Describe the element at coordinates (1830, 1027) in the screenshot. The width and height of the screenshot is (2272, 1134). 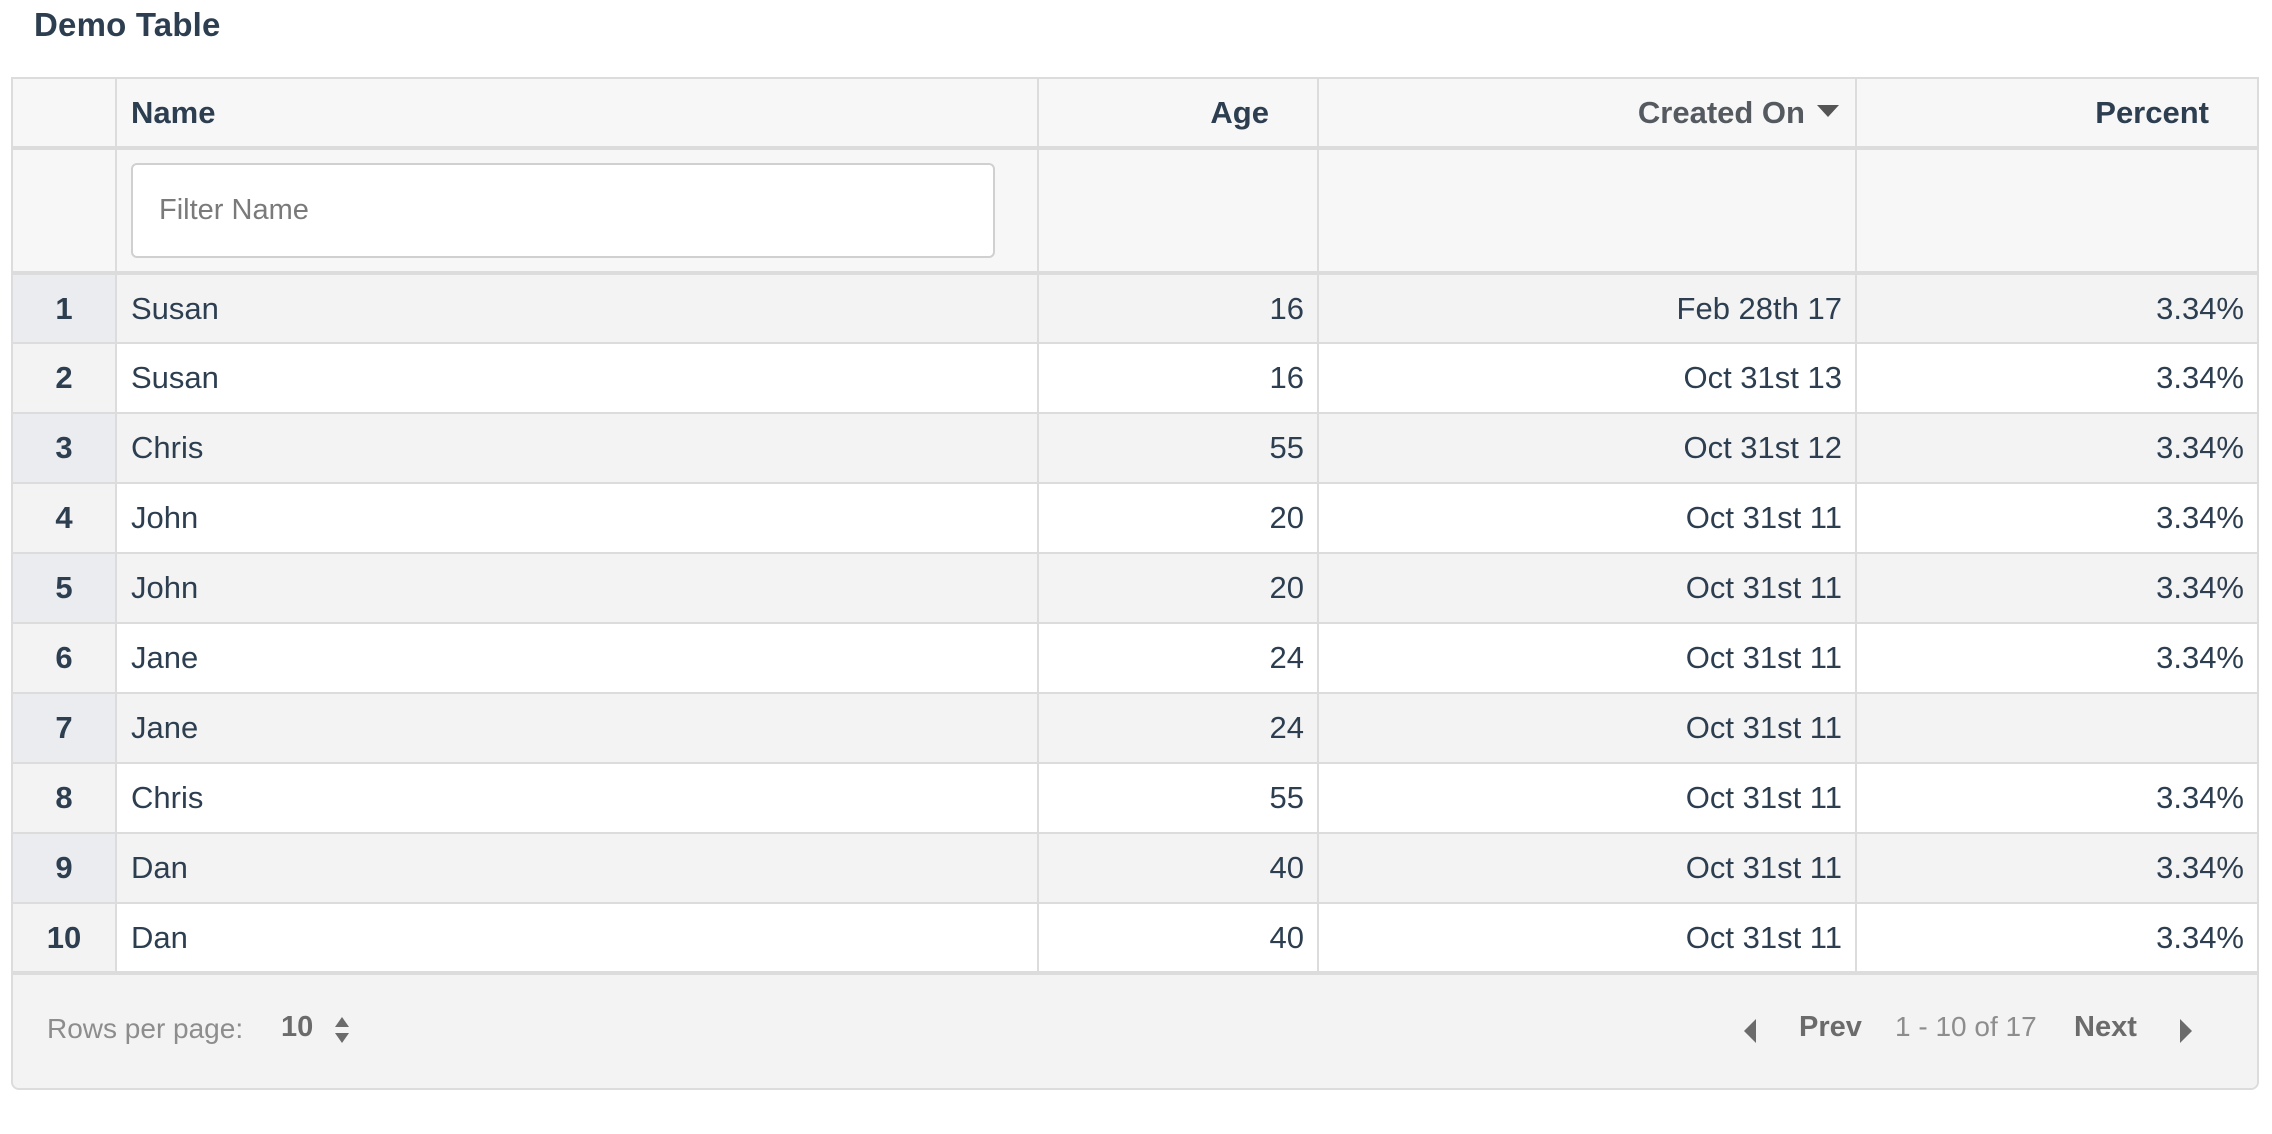
I see `prev-page-button: Prev` at that location.